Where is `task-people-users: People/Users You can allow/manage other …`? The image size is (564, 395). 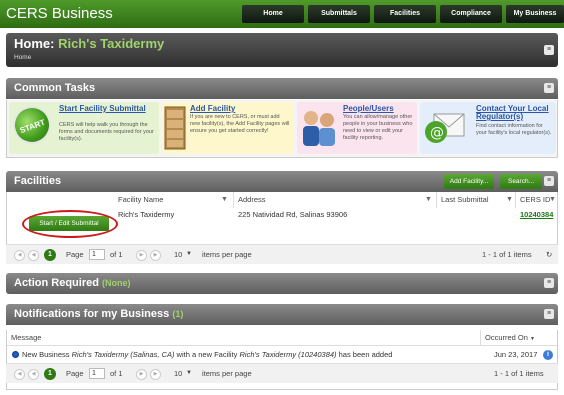 task-people-users: People/Users You can allow/manage other … is located at coordinates (357, 128).